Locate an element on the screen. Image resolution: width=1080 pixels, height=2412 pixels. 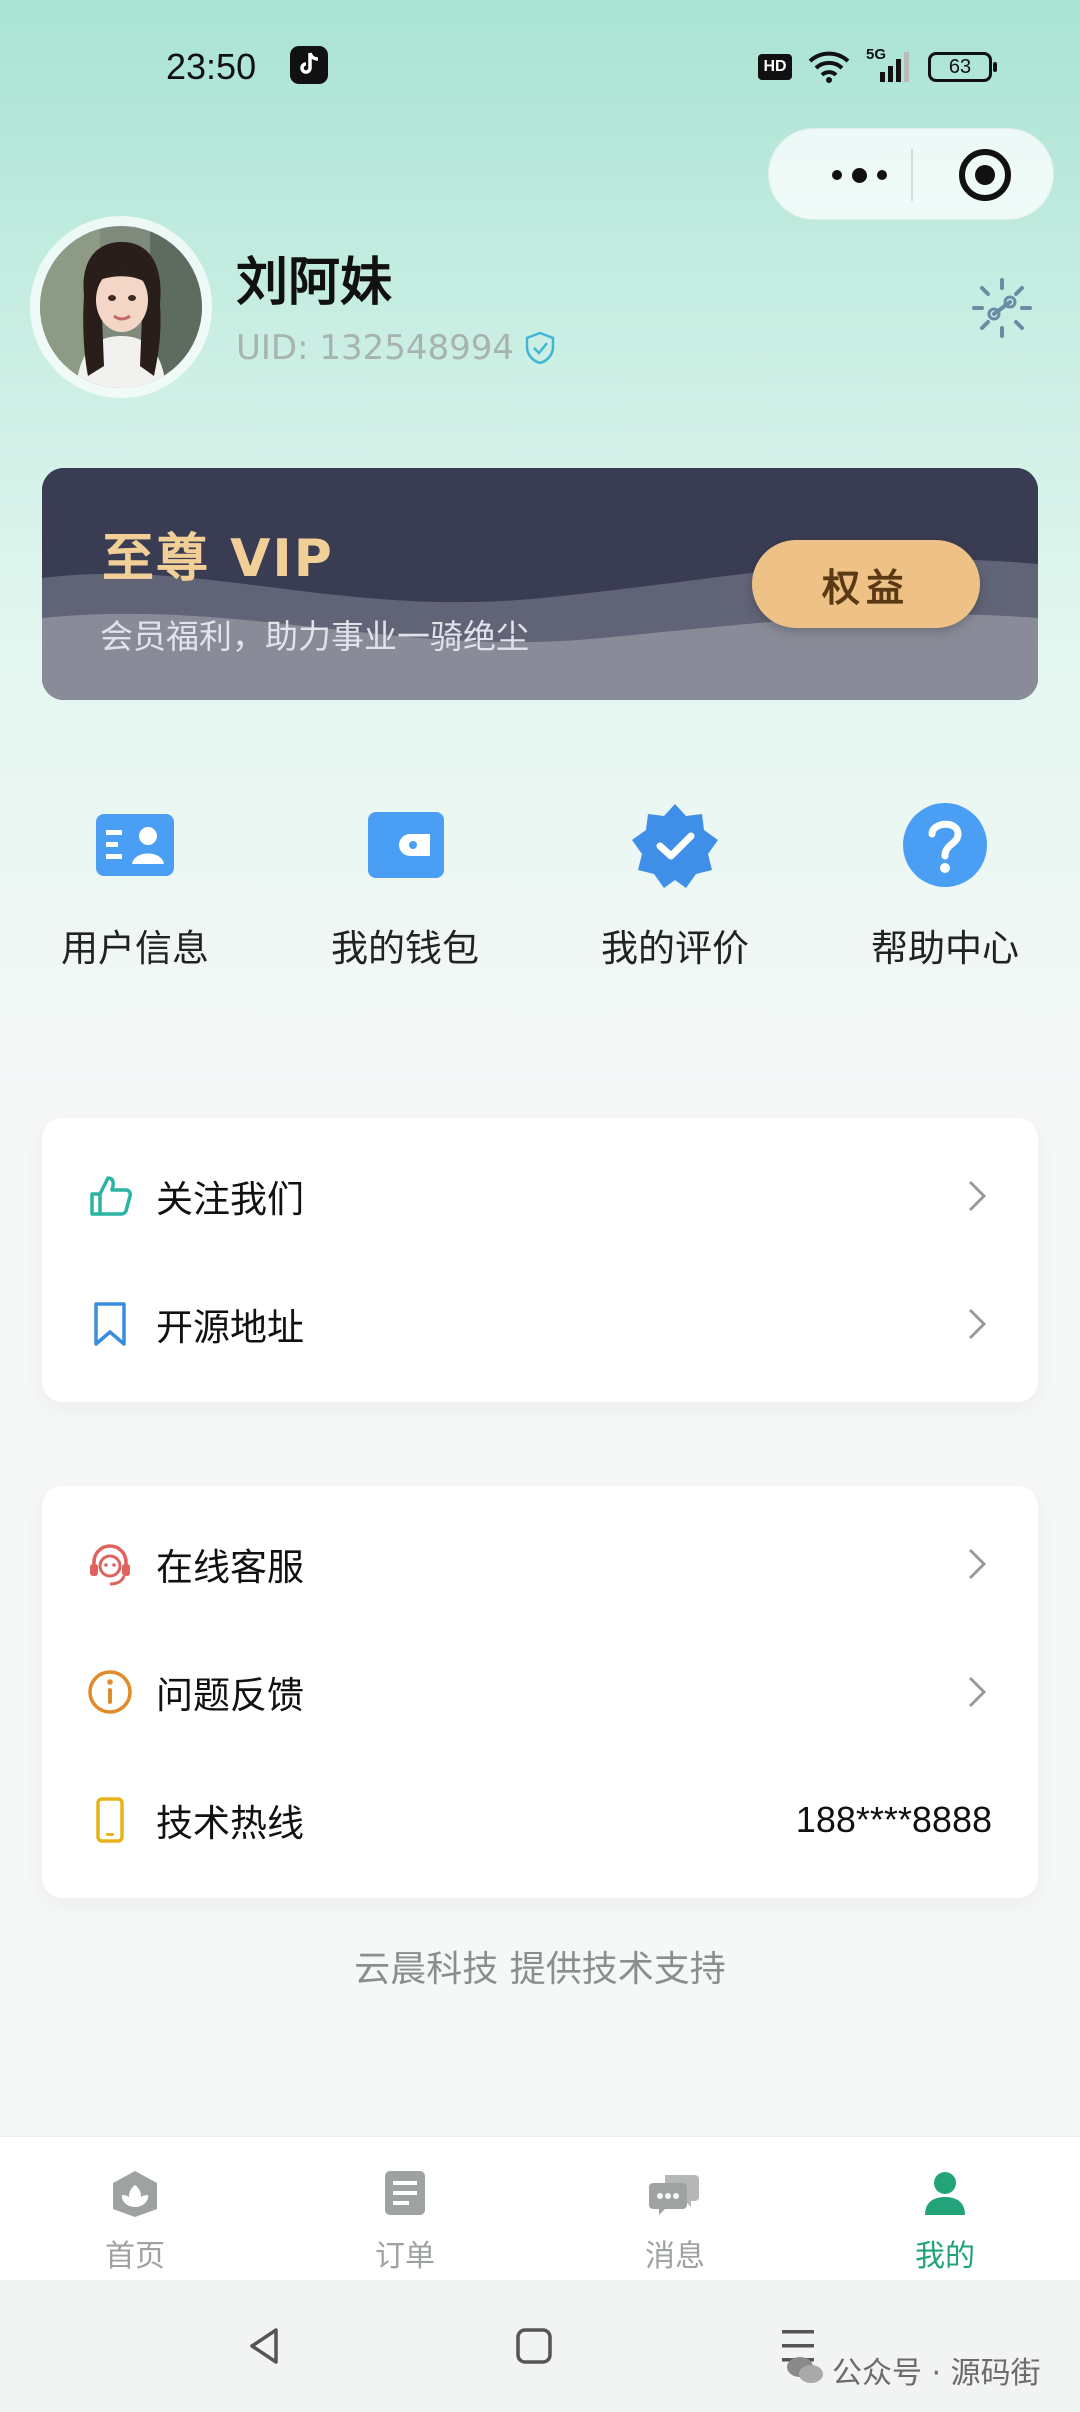
tab-profile: 我的 is located at coordinates (945, 2221).